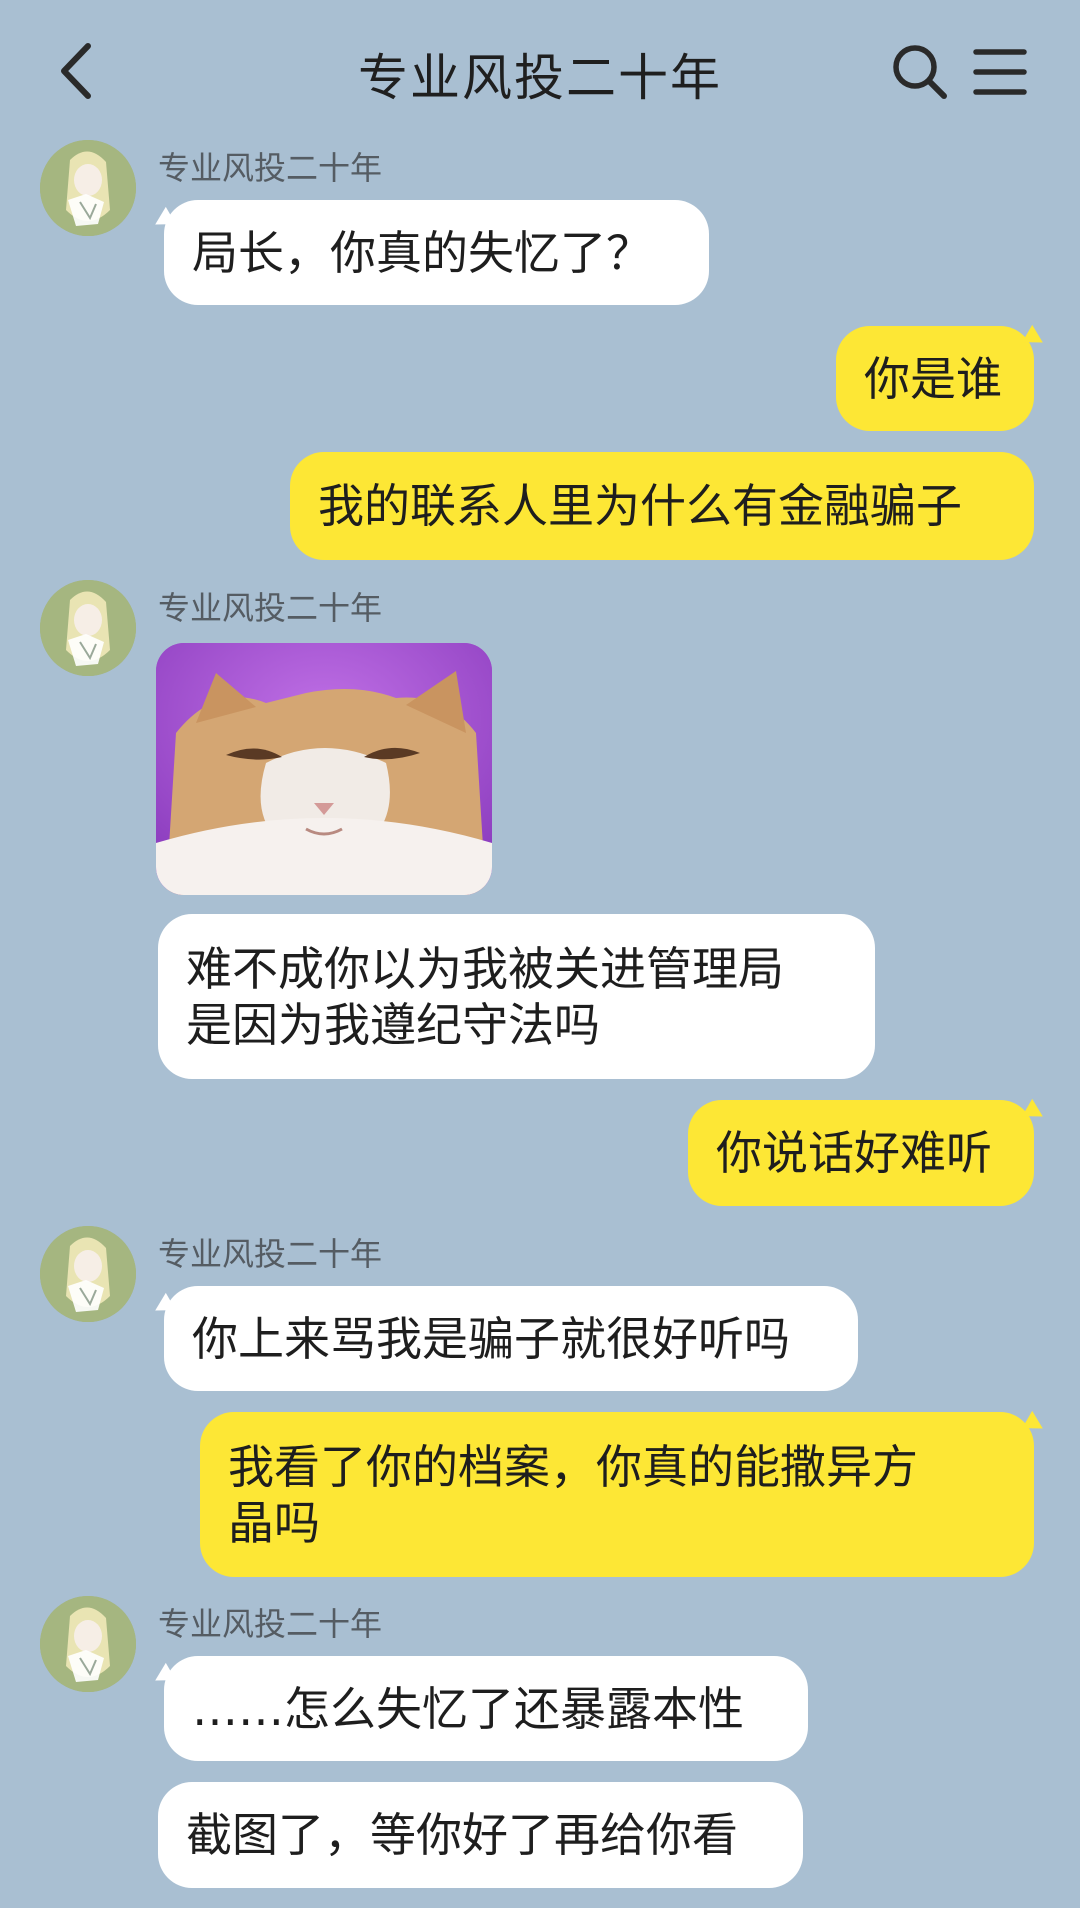 Image resolution: width=1080 pixels, height=1908 pixels. I want to click on smug-cat-sticker, so click(324, 769).